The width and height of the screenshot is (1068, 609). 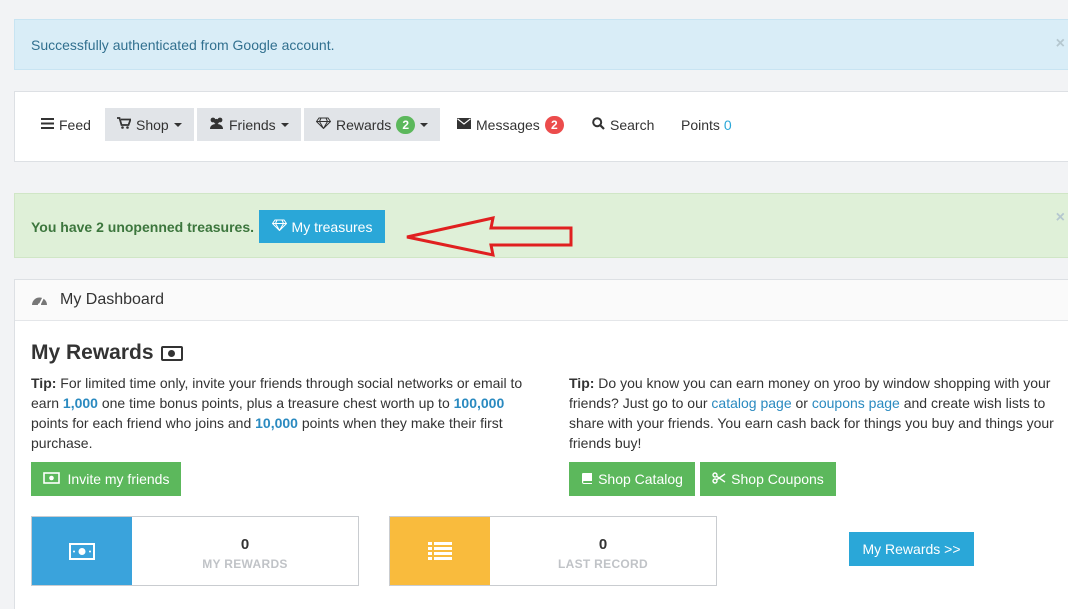 I want to click on last-record-stat: 0 LAST RECORD, so click(x=553, y=551).